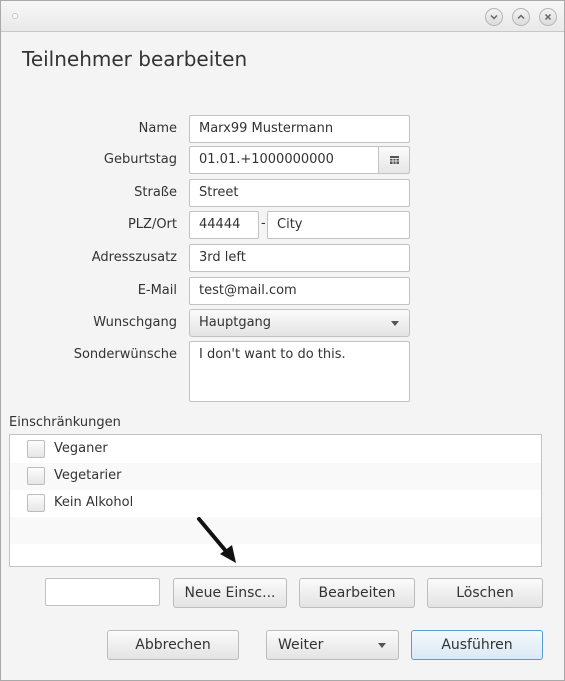  I want to click on title-bar, so click(282, 16).